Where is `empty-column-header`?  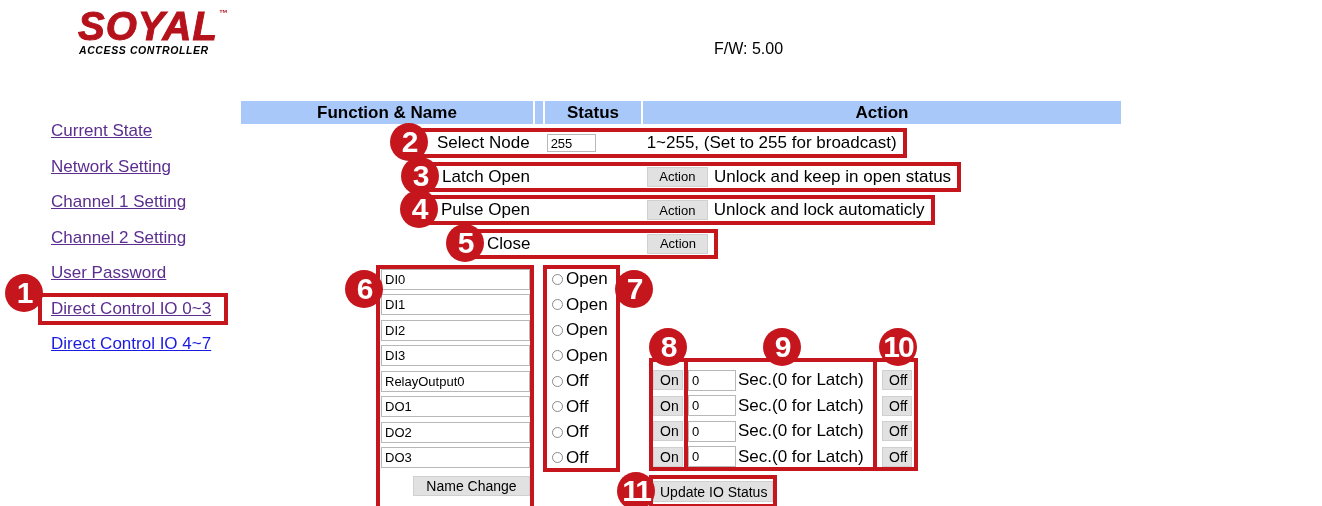 empty-column-header is located at coordinates (539, 112).